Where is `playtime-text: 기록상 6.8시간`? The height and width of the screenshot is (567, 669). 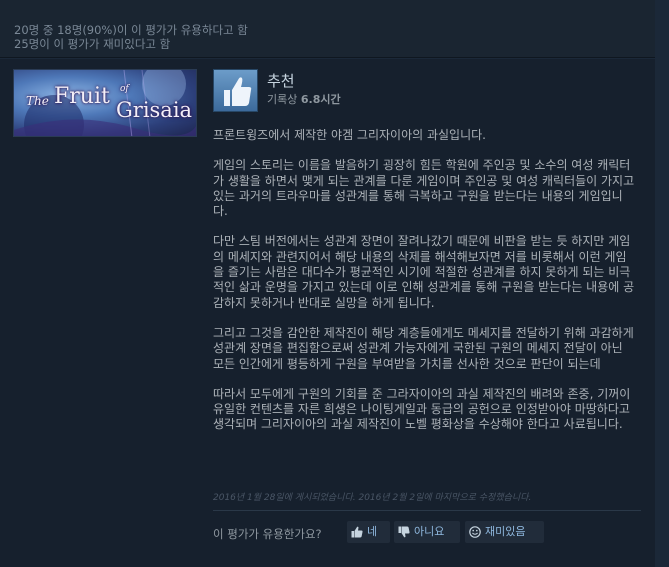
playtime-text: 기록상 6.8시간 is located at coordinates (304, 100).